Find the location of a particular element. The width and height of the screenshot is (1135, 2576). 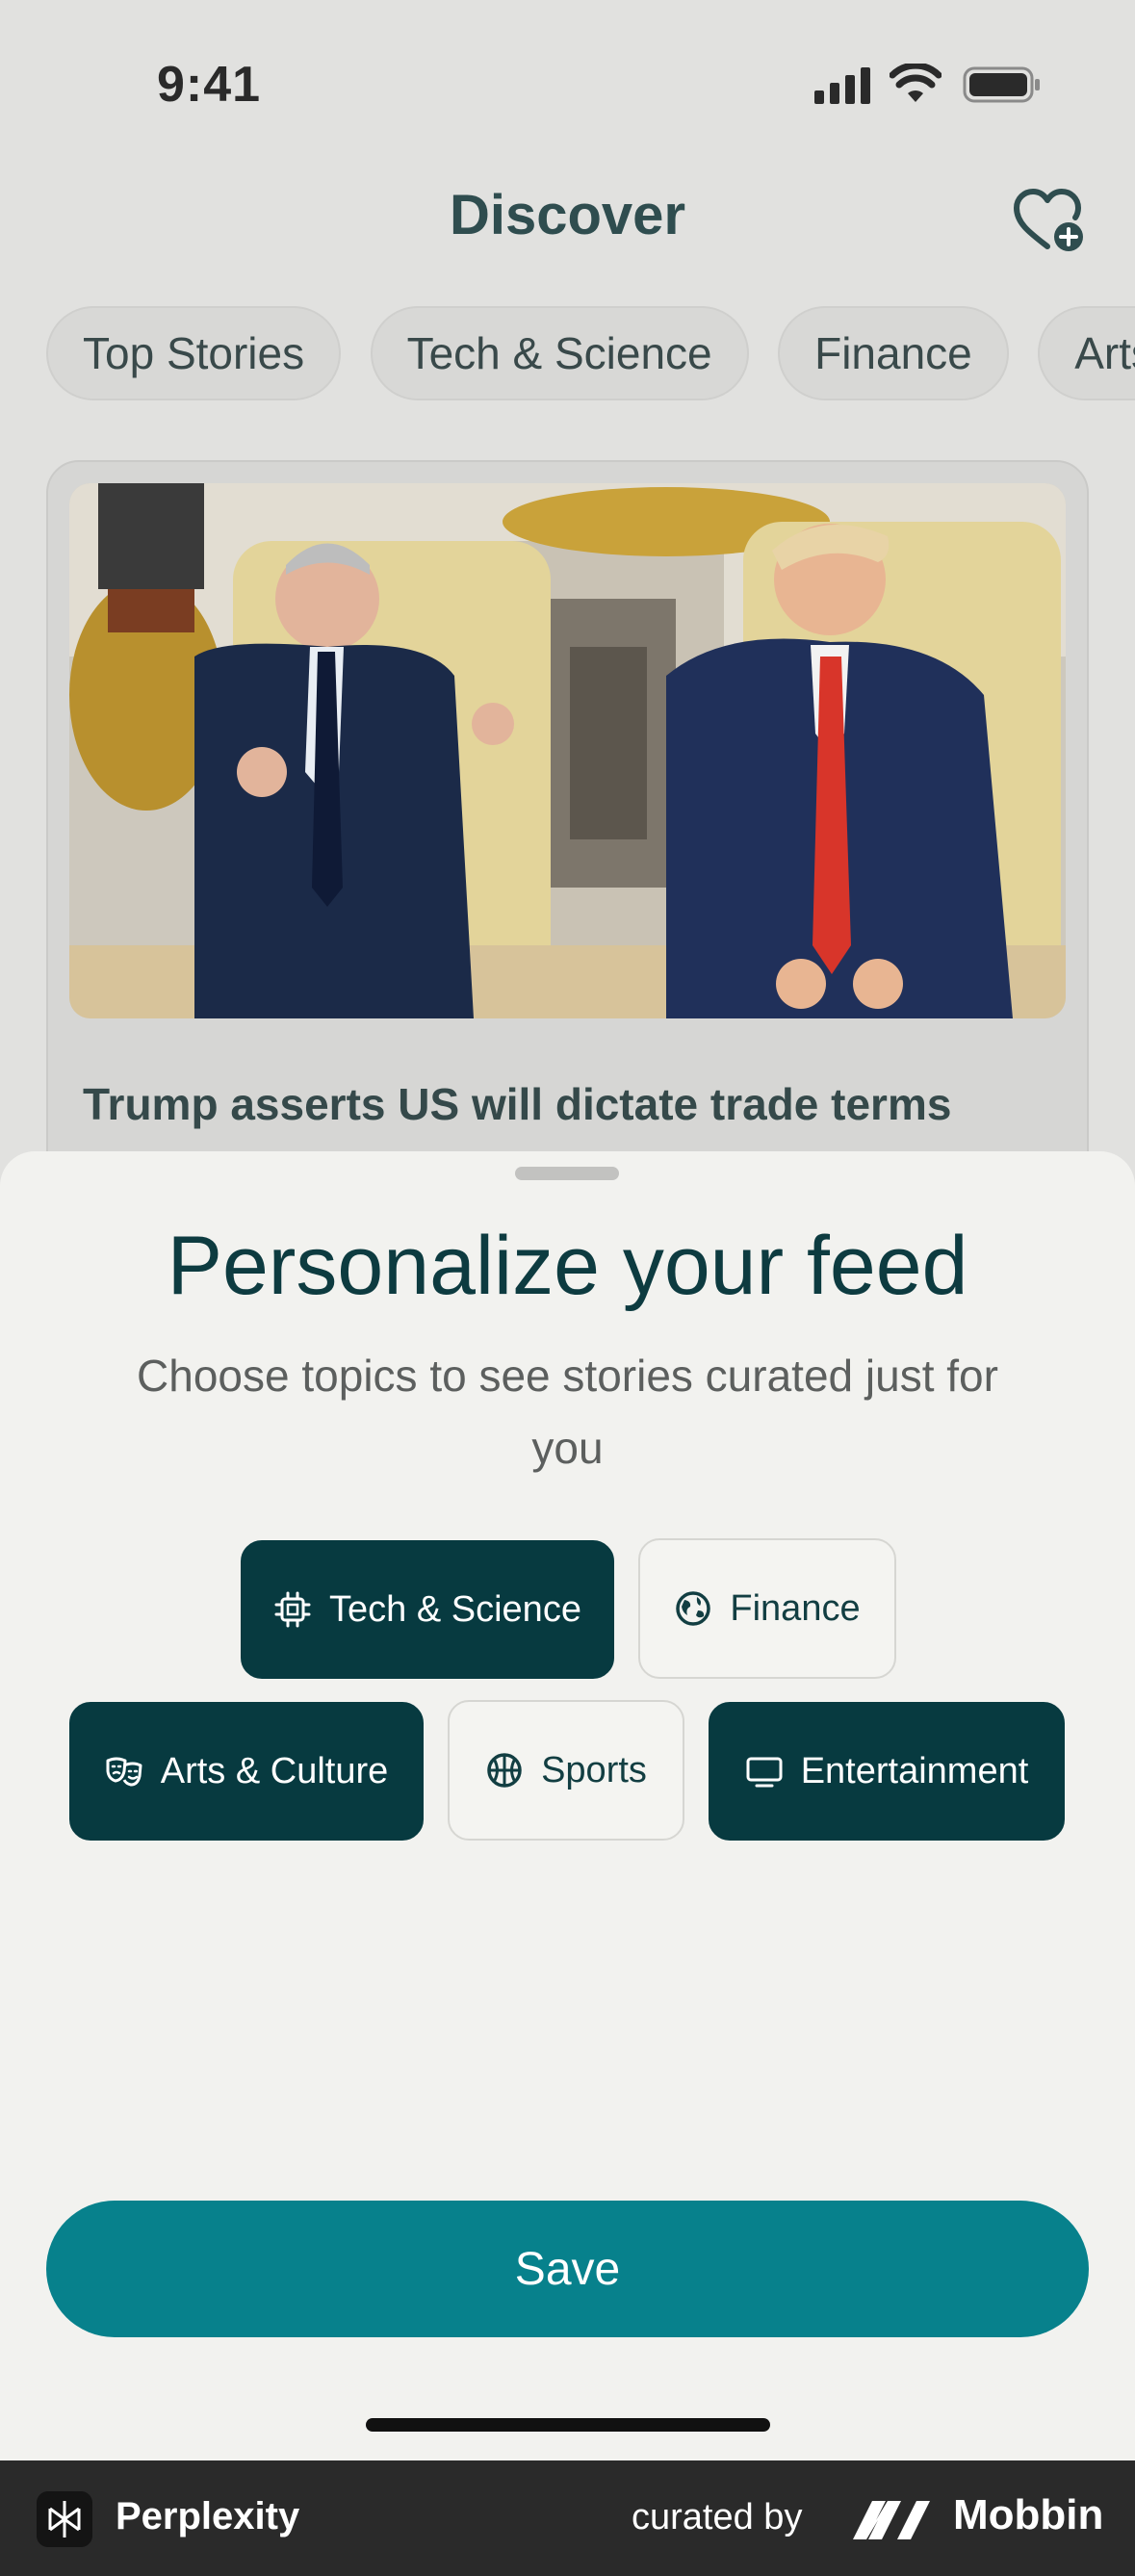

mobbin-logo-icon is located at coordinates (891, 2520).